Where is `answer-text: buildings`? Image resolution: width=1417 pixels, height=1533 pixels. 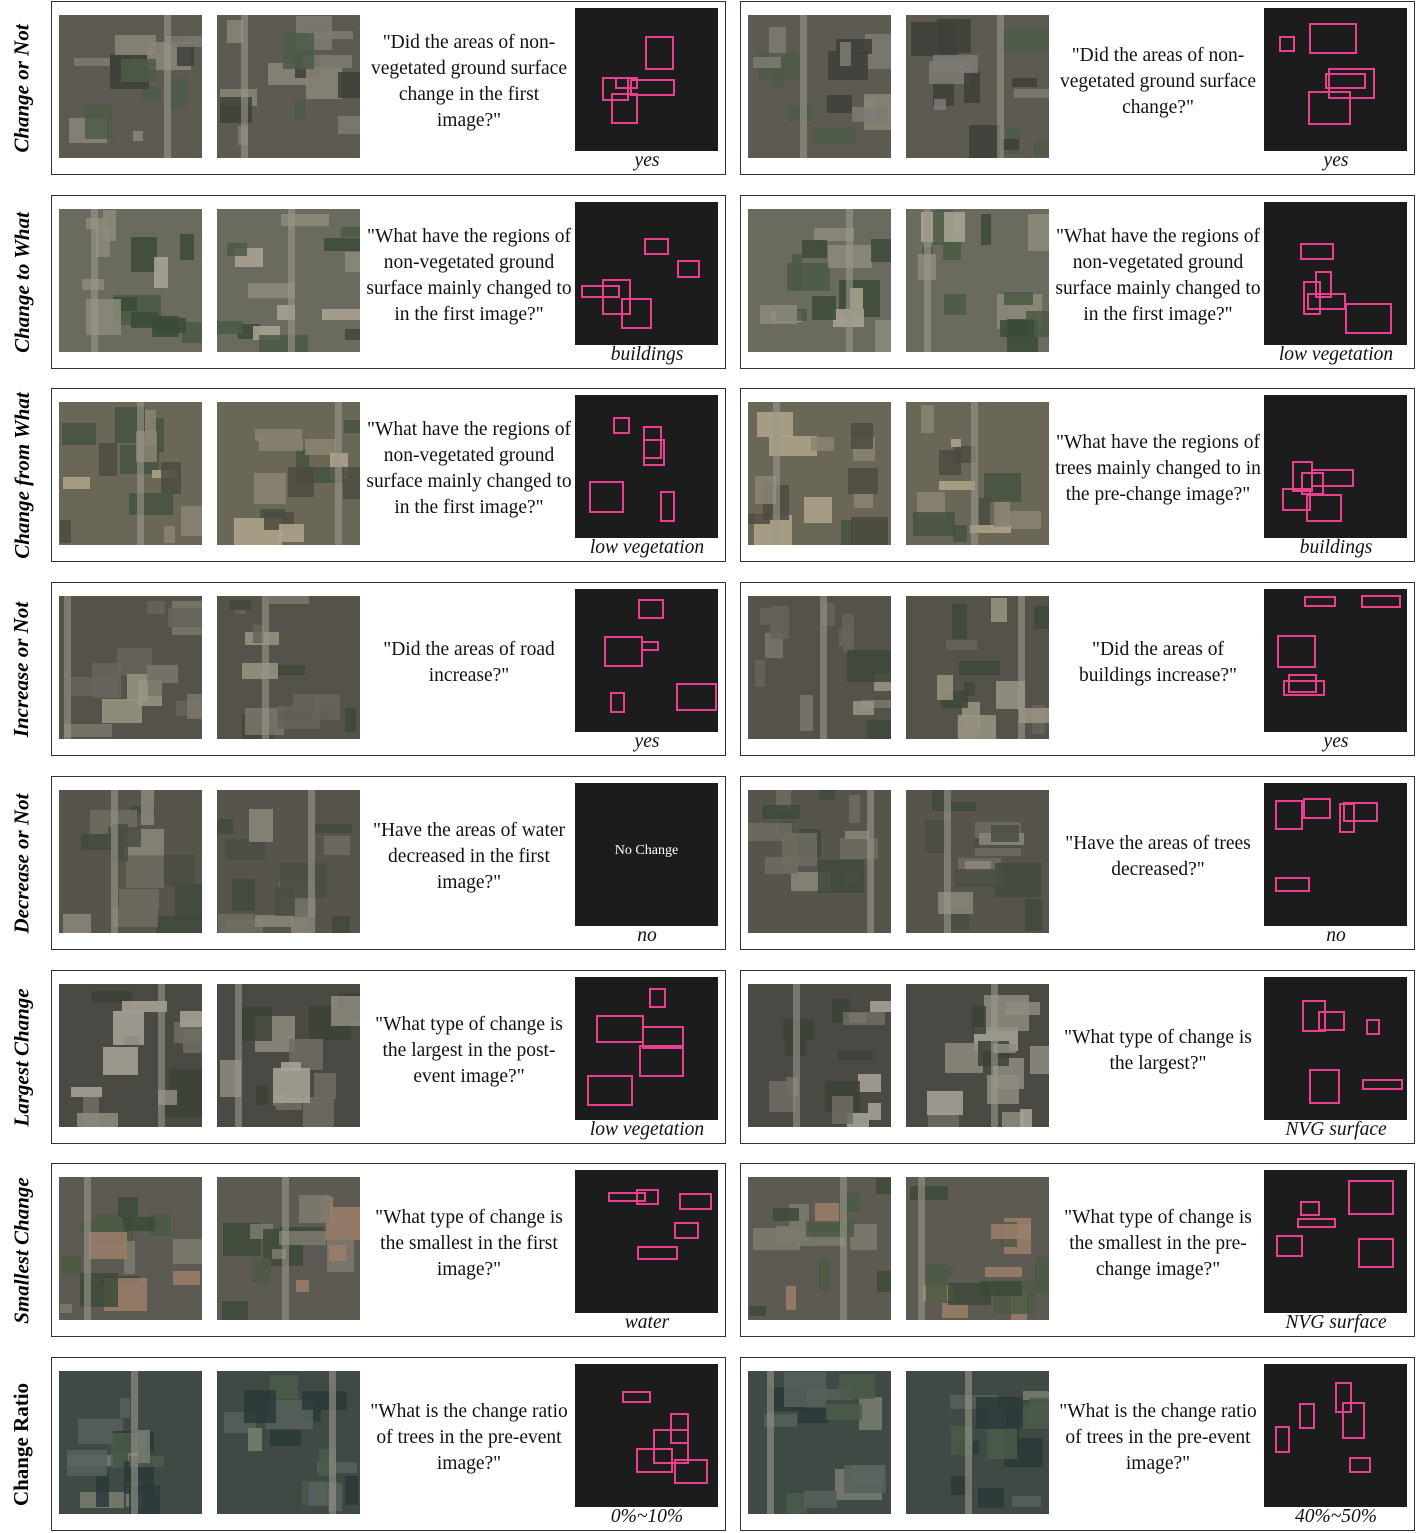 answer-text: buildings is located at coordinates (1336, 547).